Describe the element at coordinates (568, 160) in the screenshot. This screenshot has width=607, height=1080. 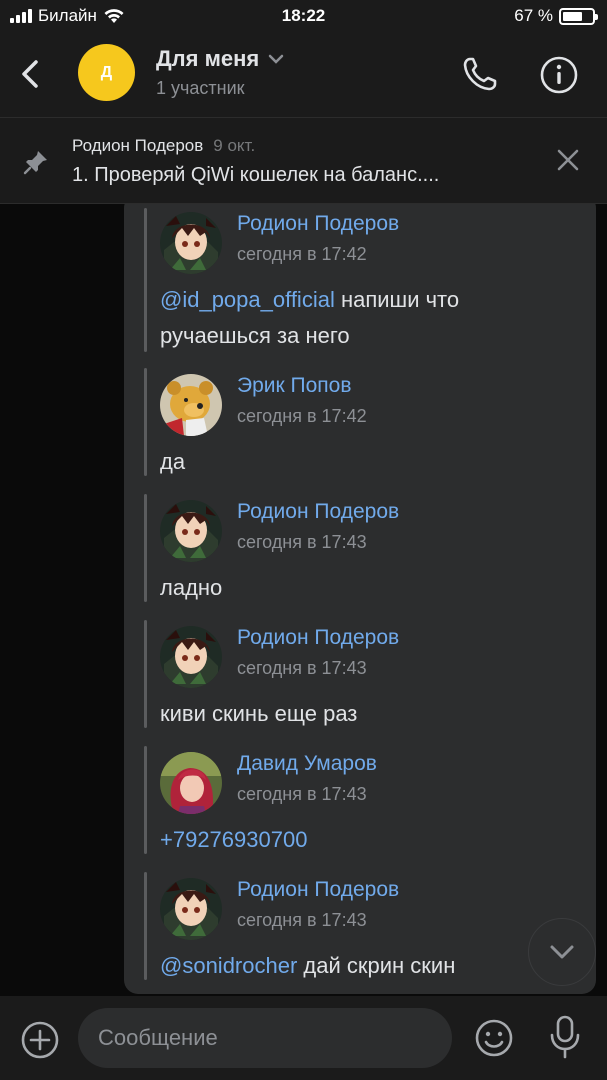
I see `close-icon` at that location.